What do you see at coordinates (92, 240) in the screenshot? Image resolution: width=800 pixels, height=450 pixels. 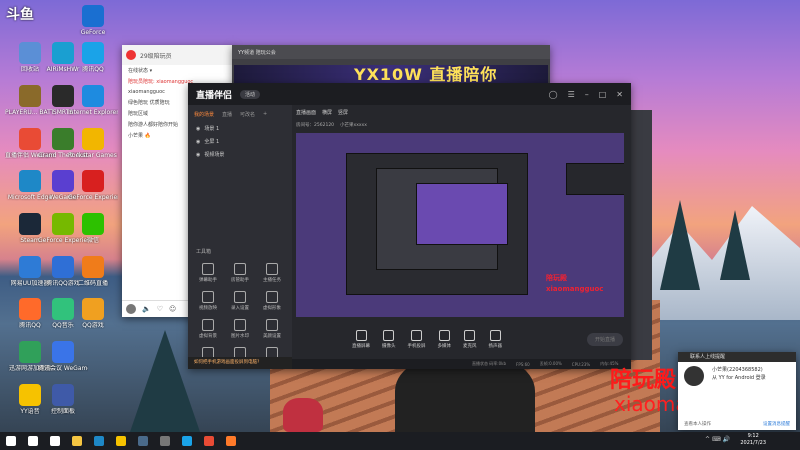 I see `desktop-icon-label: 微信` at bounding box center [92, 240].